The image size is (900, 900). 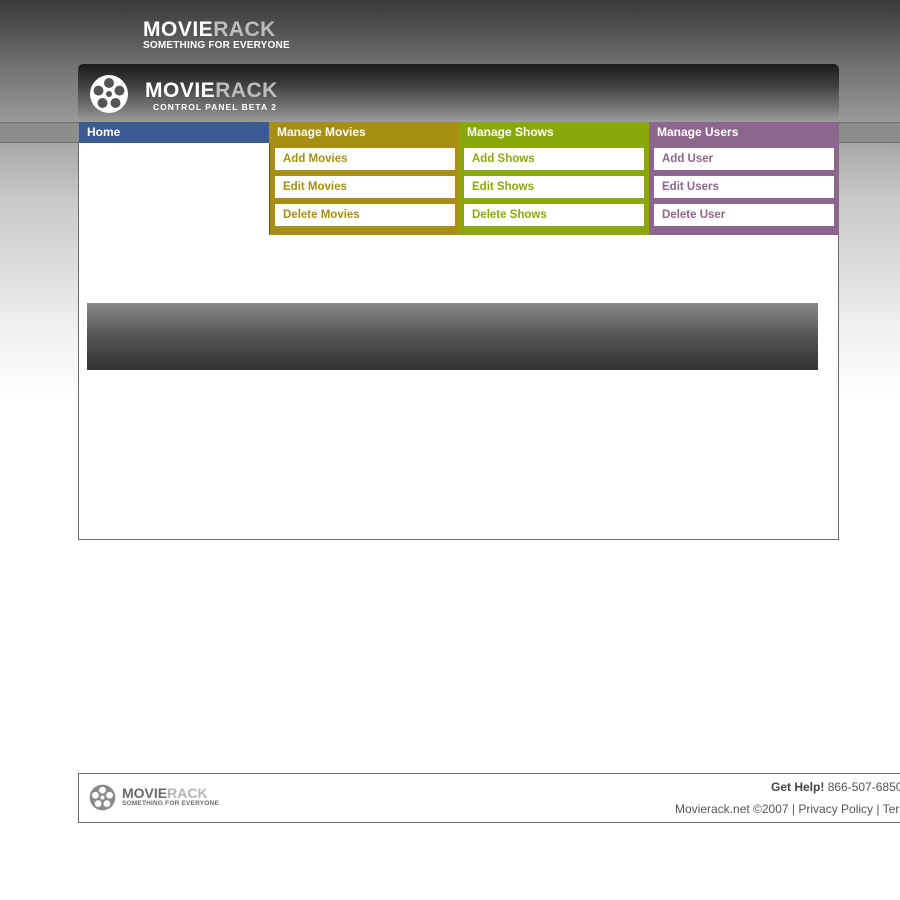 I want to click on edit-users-link: Edit Users, so click(x=744, y=187).